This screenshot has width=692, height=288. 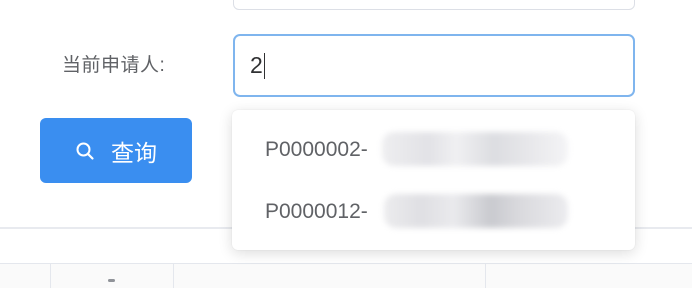 What do you see at coordinates (434, 5) in the screenshot?
I see `previous-input-field` at bounding box center [434, 5].